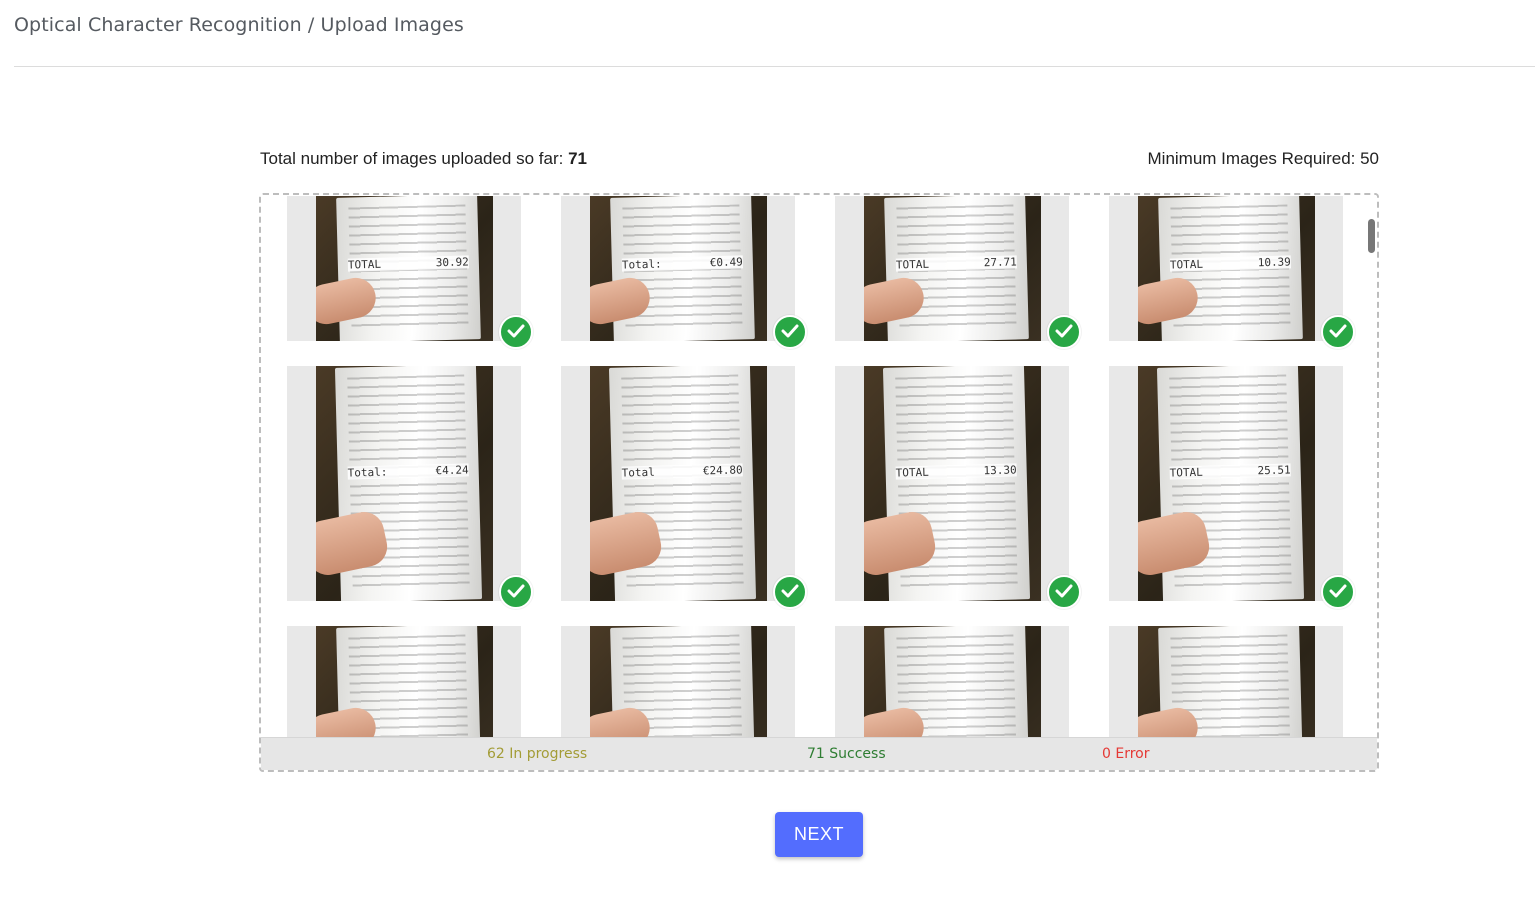 The image size is (1535, 905). Describe the element at coordinates (452, 262) in the screenshot. I see `receipt-total-value: 30.92` at that location.